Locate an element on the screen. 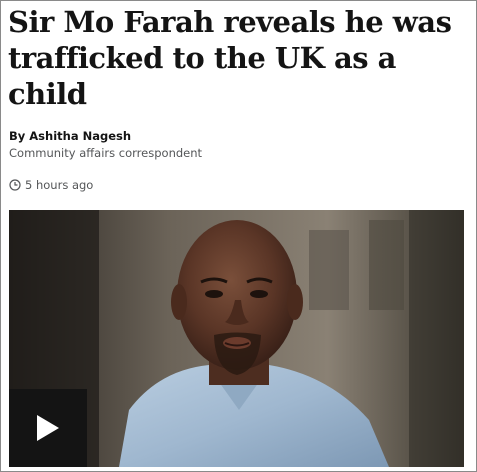 The height and width of the screenshot is (472, 477). play-icon is located at coordinates (48, 428).